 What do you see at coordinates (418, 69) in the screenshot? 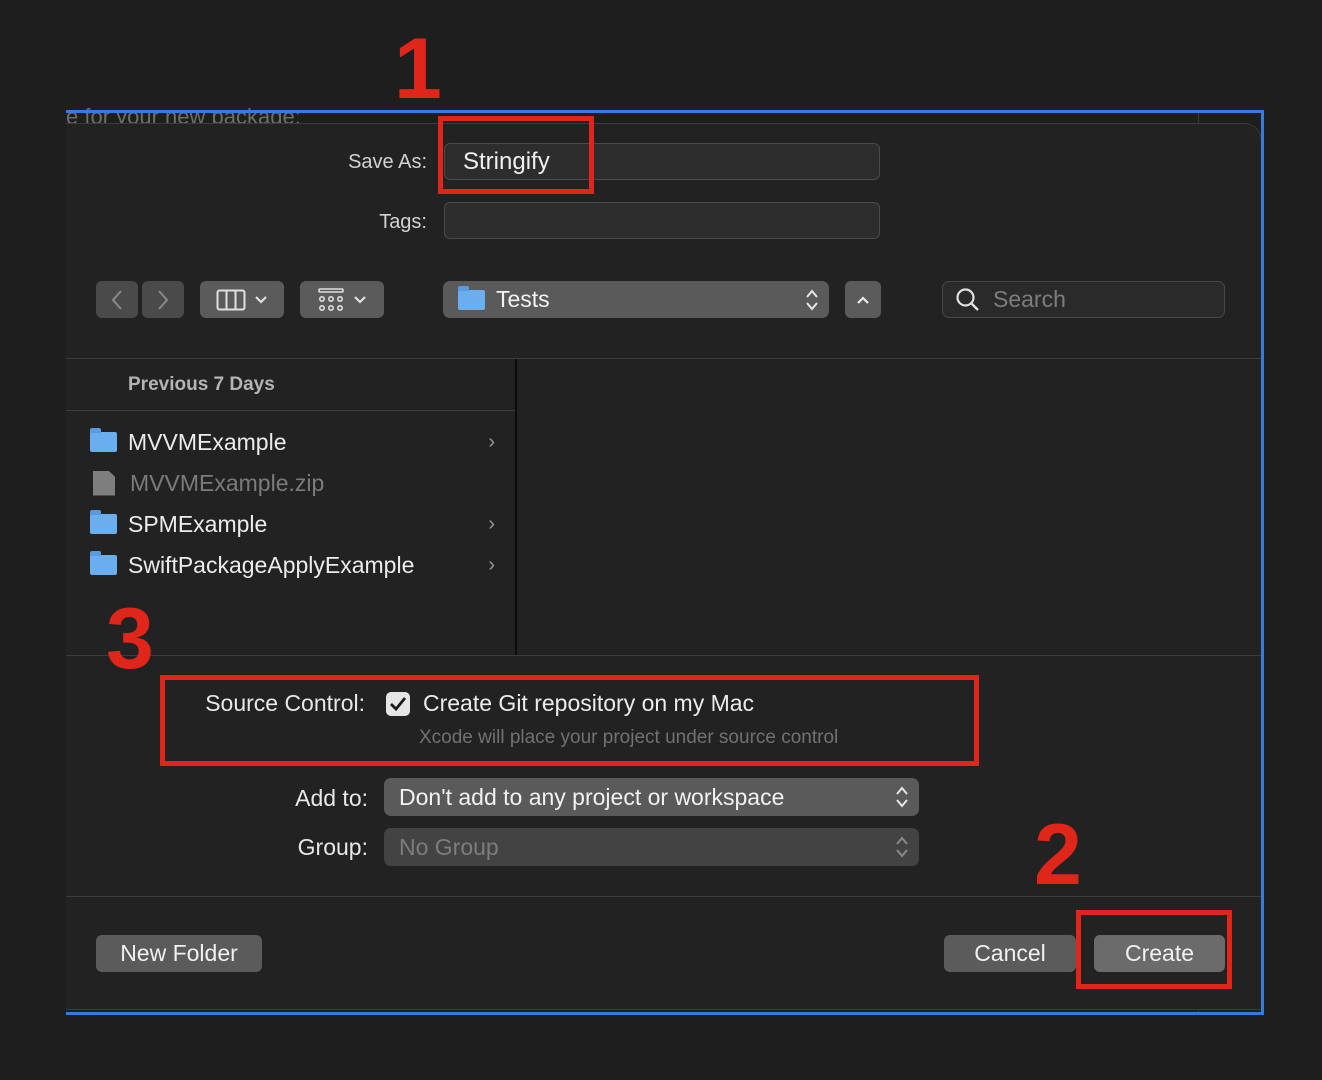
I see `step-number-1: 1` at bounding box center [418, 69].